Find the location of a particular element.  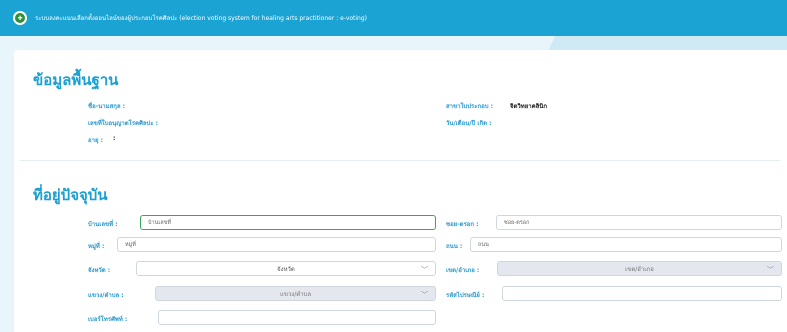

age-label: อายุ : is located at coordinates (95, 140).